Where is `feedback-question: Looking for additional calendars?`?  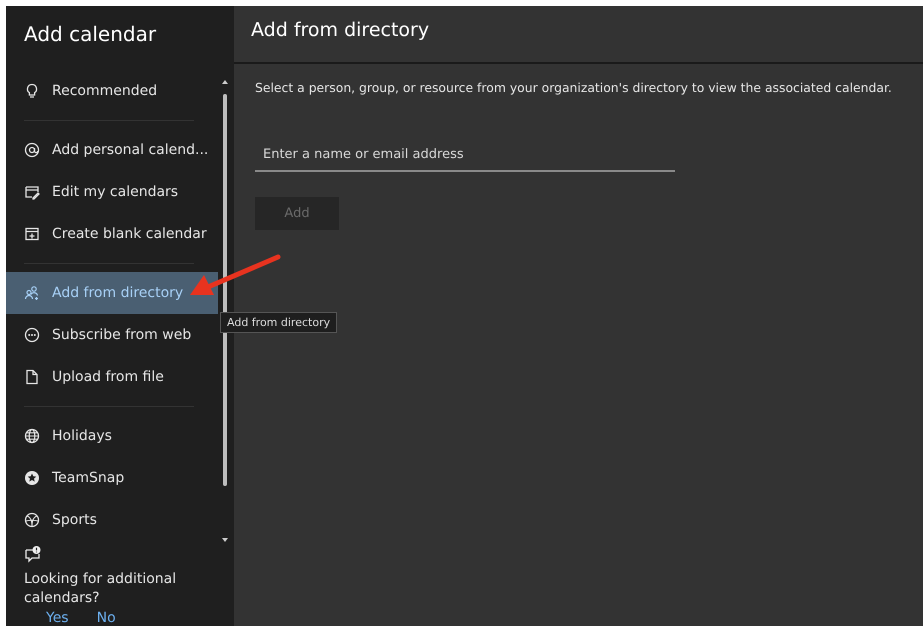
feedback-question: Looking for additional calendars? is located at coordinates (101, 589).